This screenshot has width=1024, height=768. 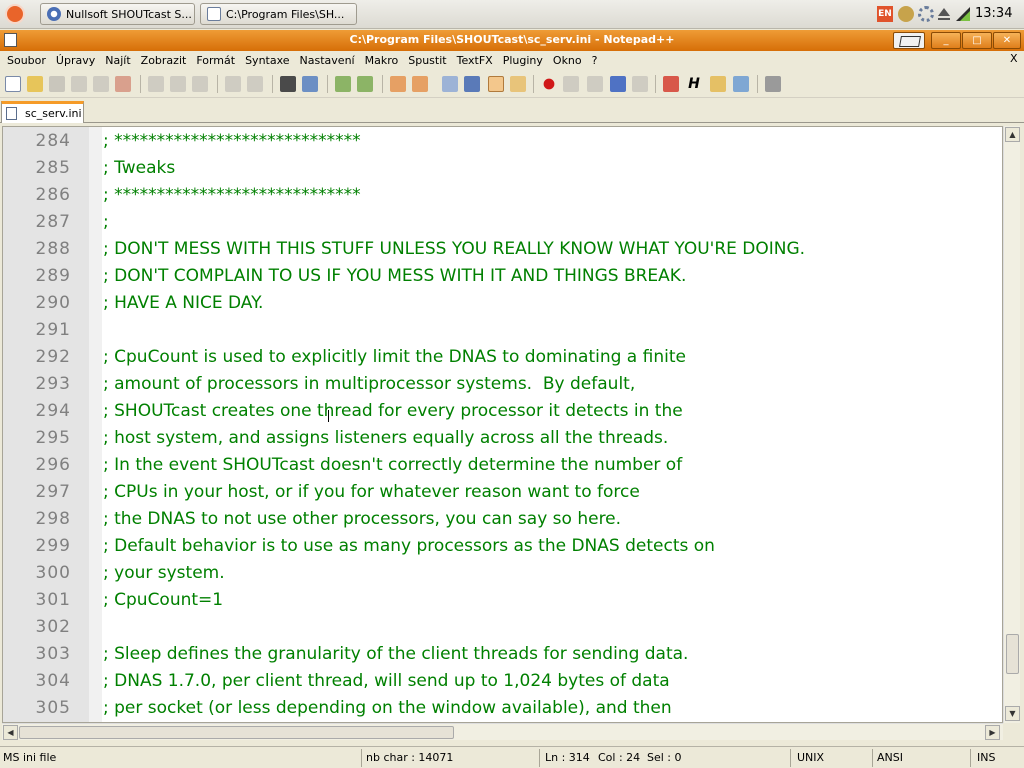 I want to click on clock: 13:34, so click(x=993, y=13).